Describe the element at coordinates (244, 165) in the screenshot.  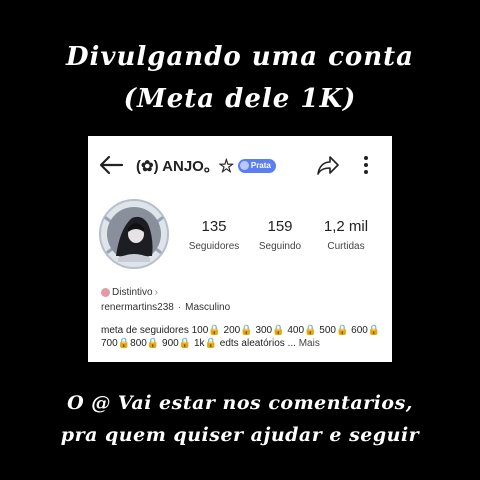
I see `badge-icon` at that location.